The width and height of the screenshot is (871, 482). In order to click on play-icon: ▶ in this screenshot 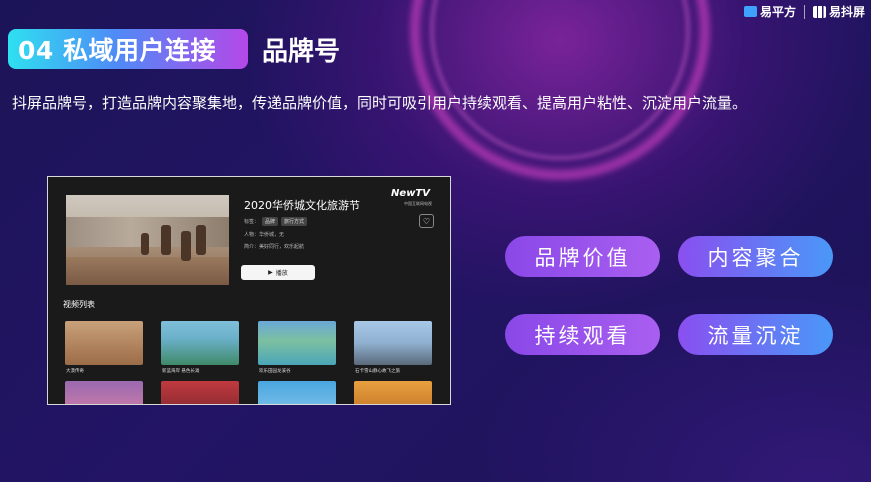, I will do `click(270, 272)`.